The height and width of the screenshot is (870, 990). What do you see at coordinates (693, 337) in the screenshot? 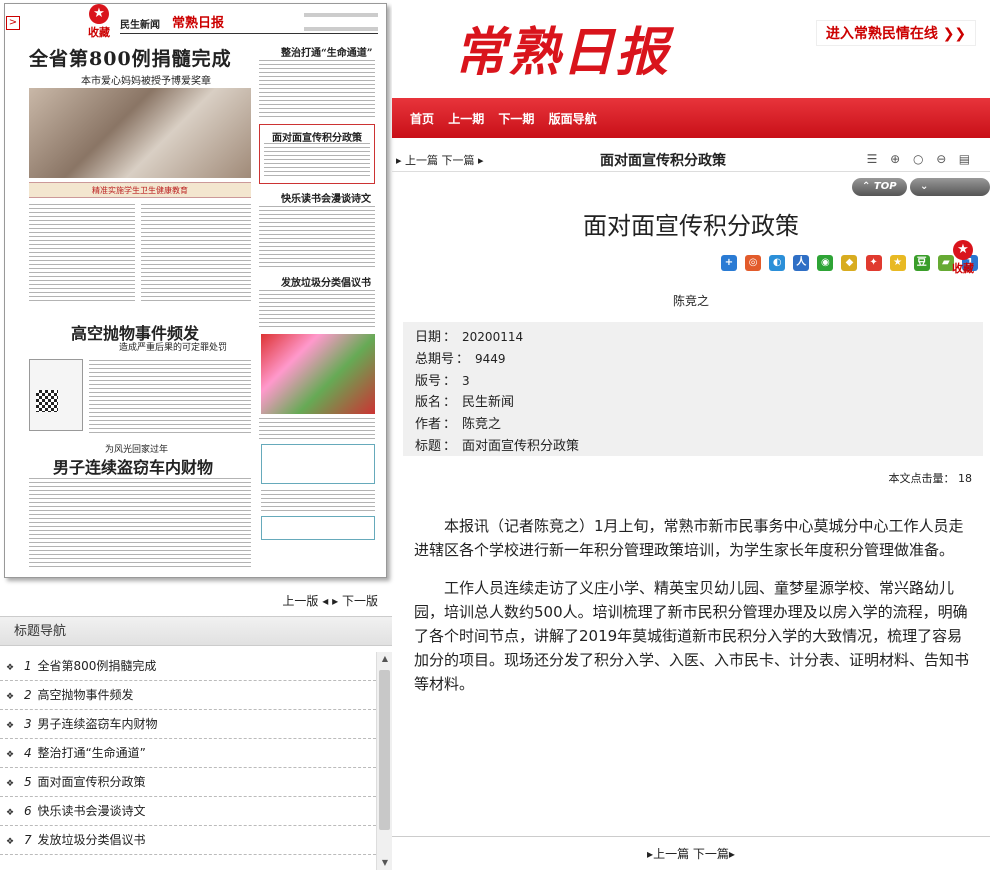
I see `meta-row: 日期： 20200114` at bounding box center [693, 337].